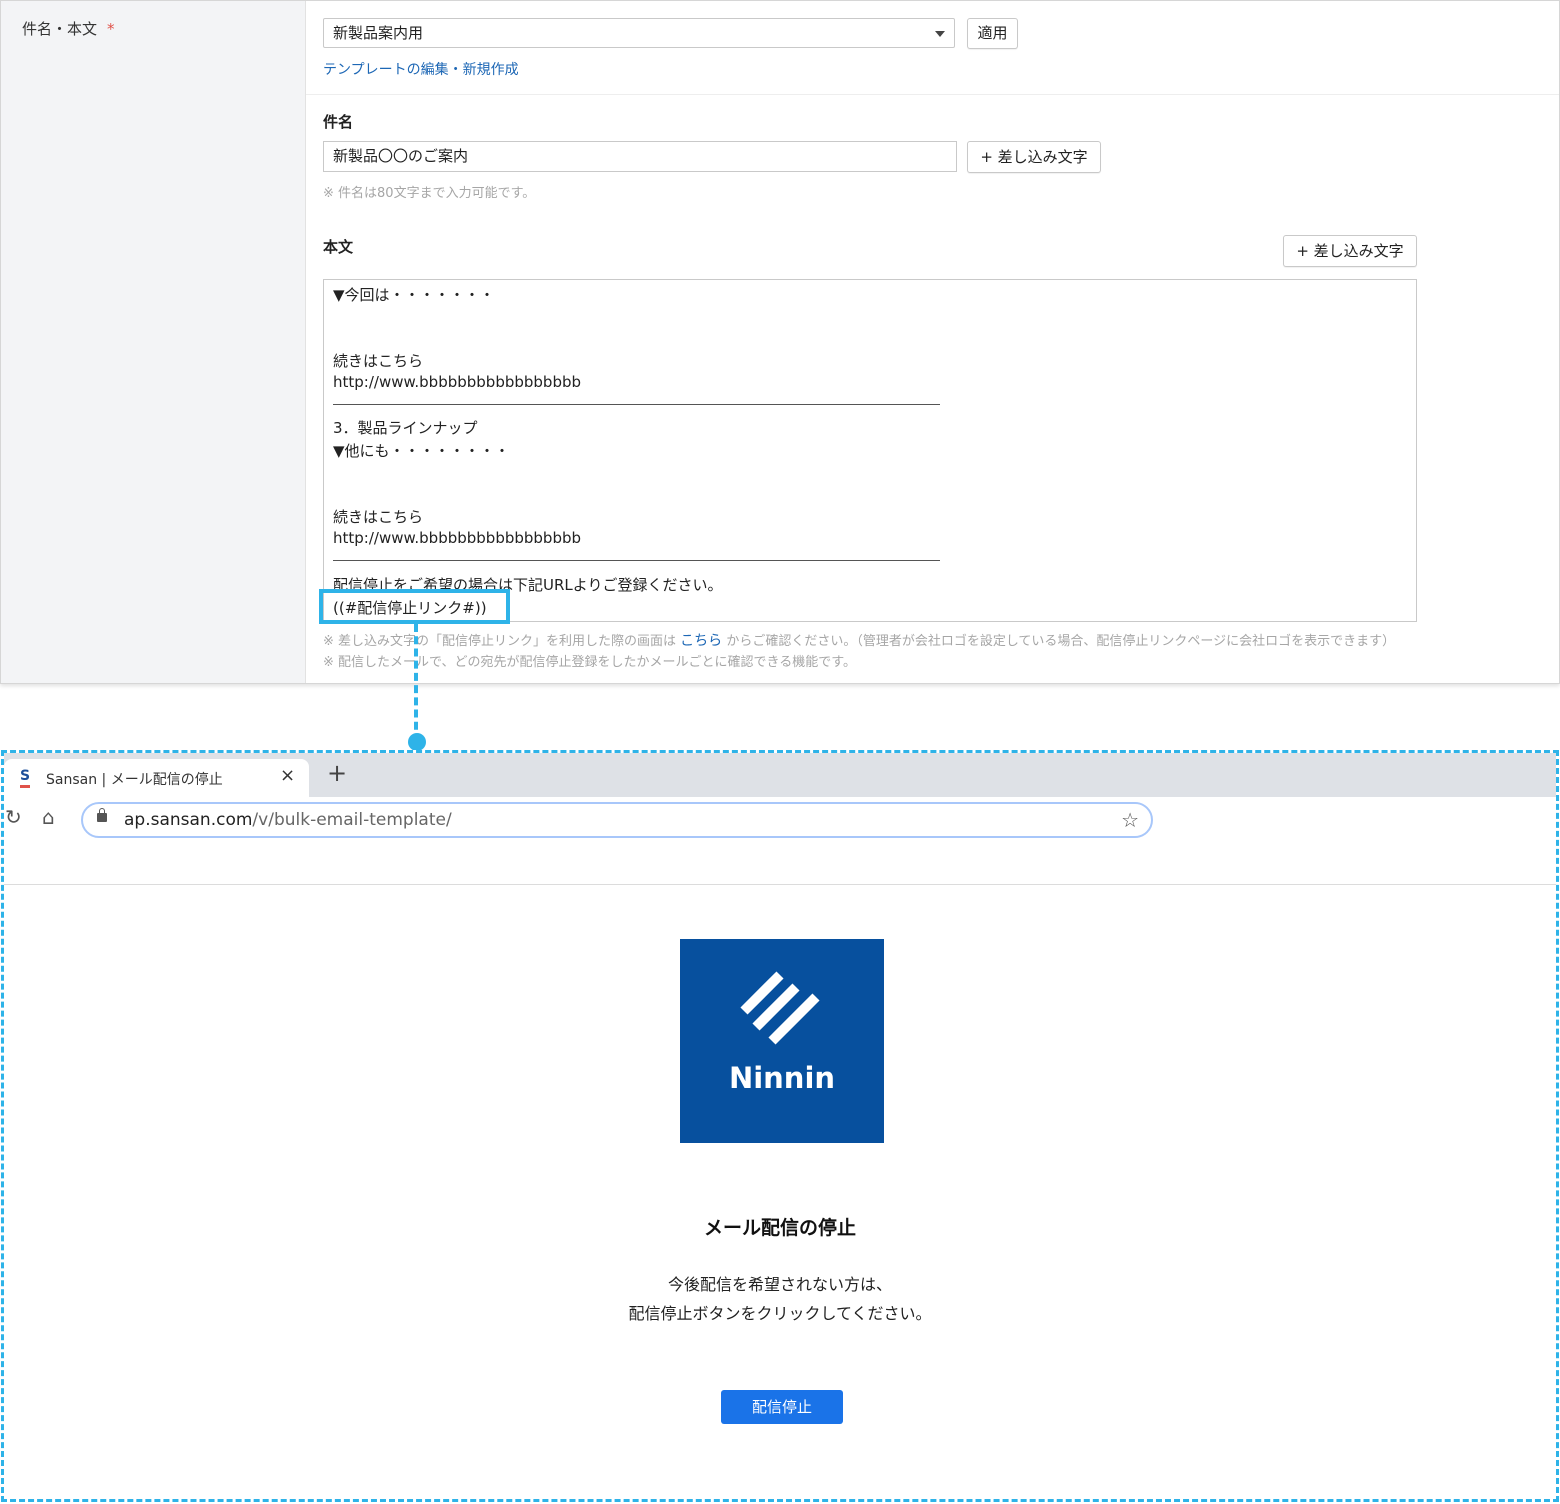  What do you see at coordinates (134, 780) in the screenshot?
I see `tab-title: Sansan | メール配信の停止` at bounding box center [134, 780].